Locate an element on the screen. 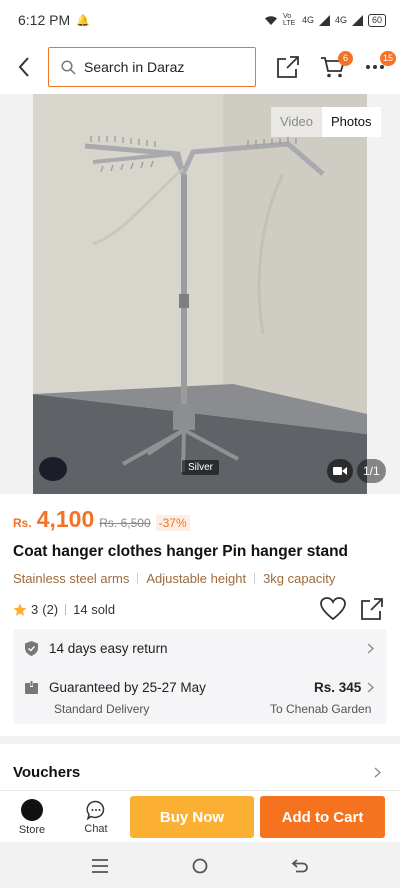  variant-label: Silver is located at coordinates (201, 467).